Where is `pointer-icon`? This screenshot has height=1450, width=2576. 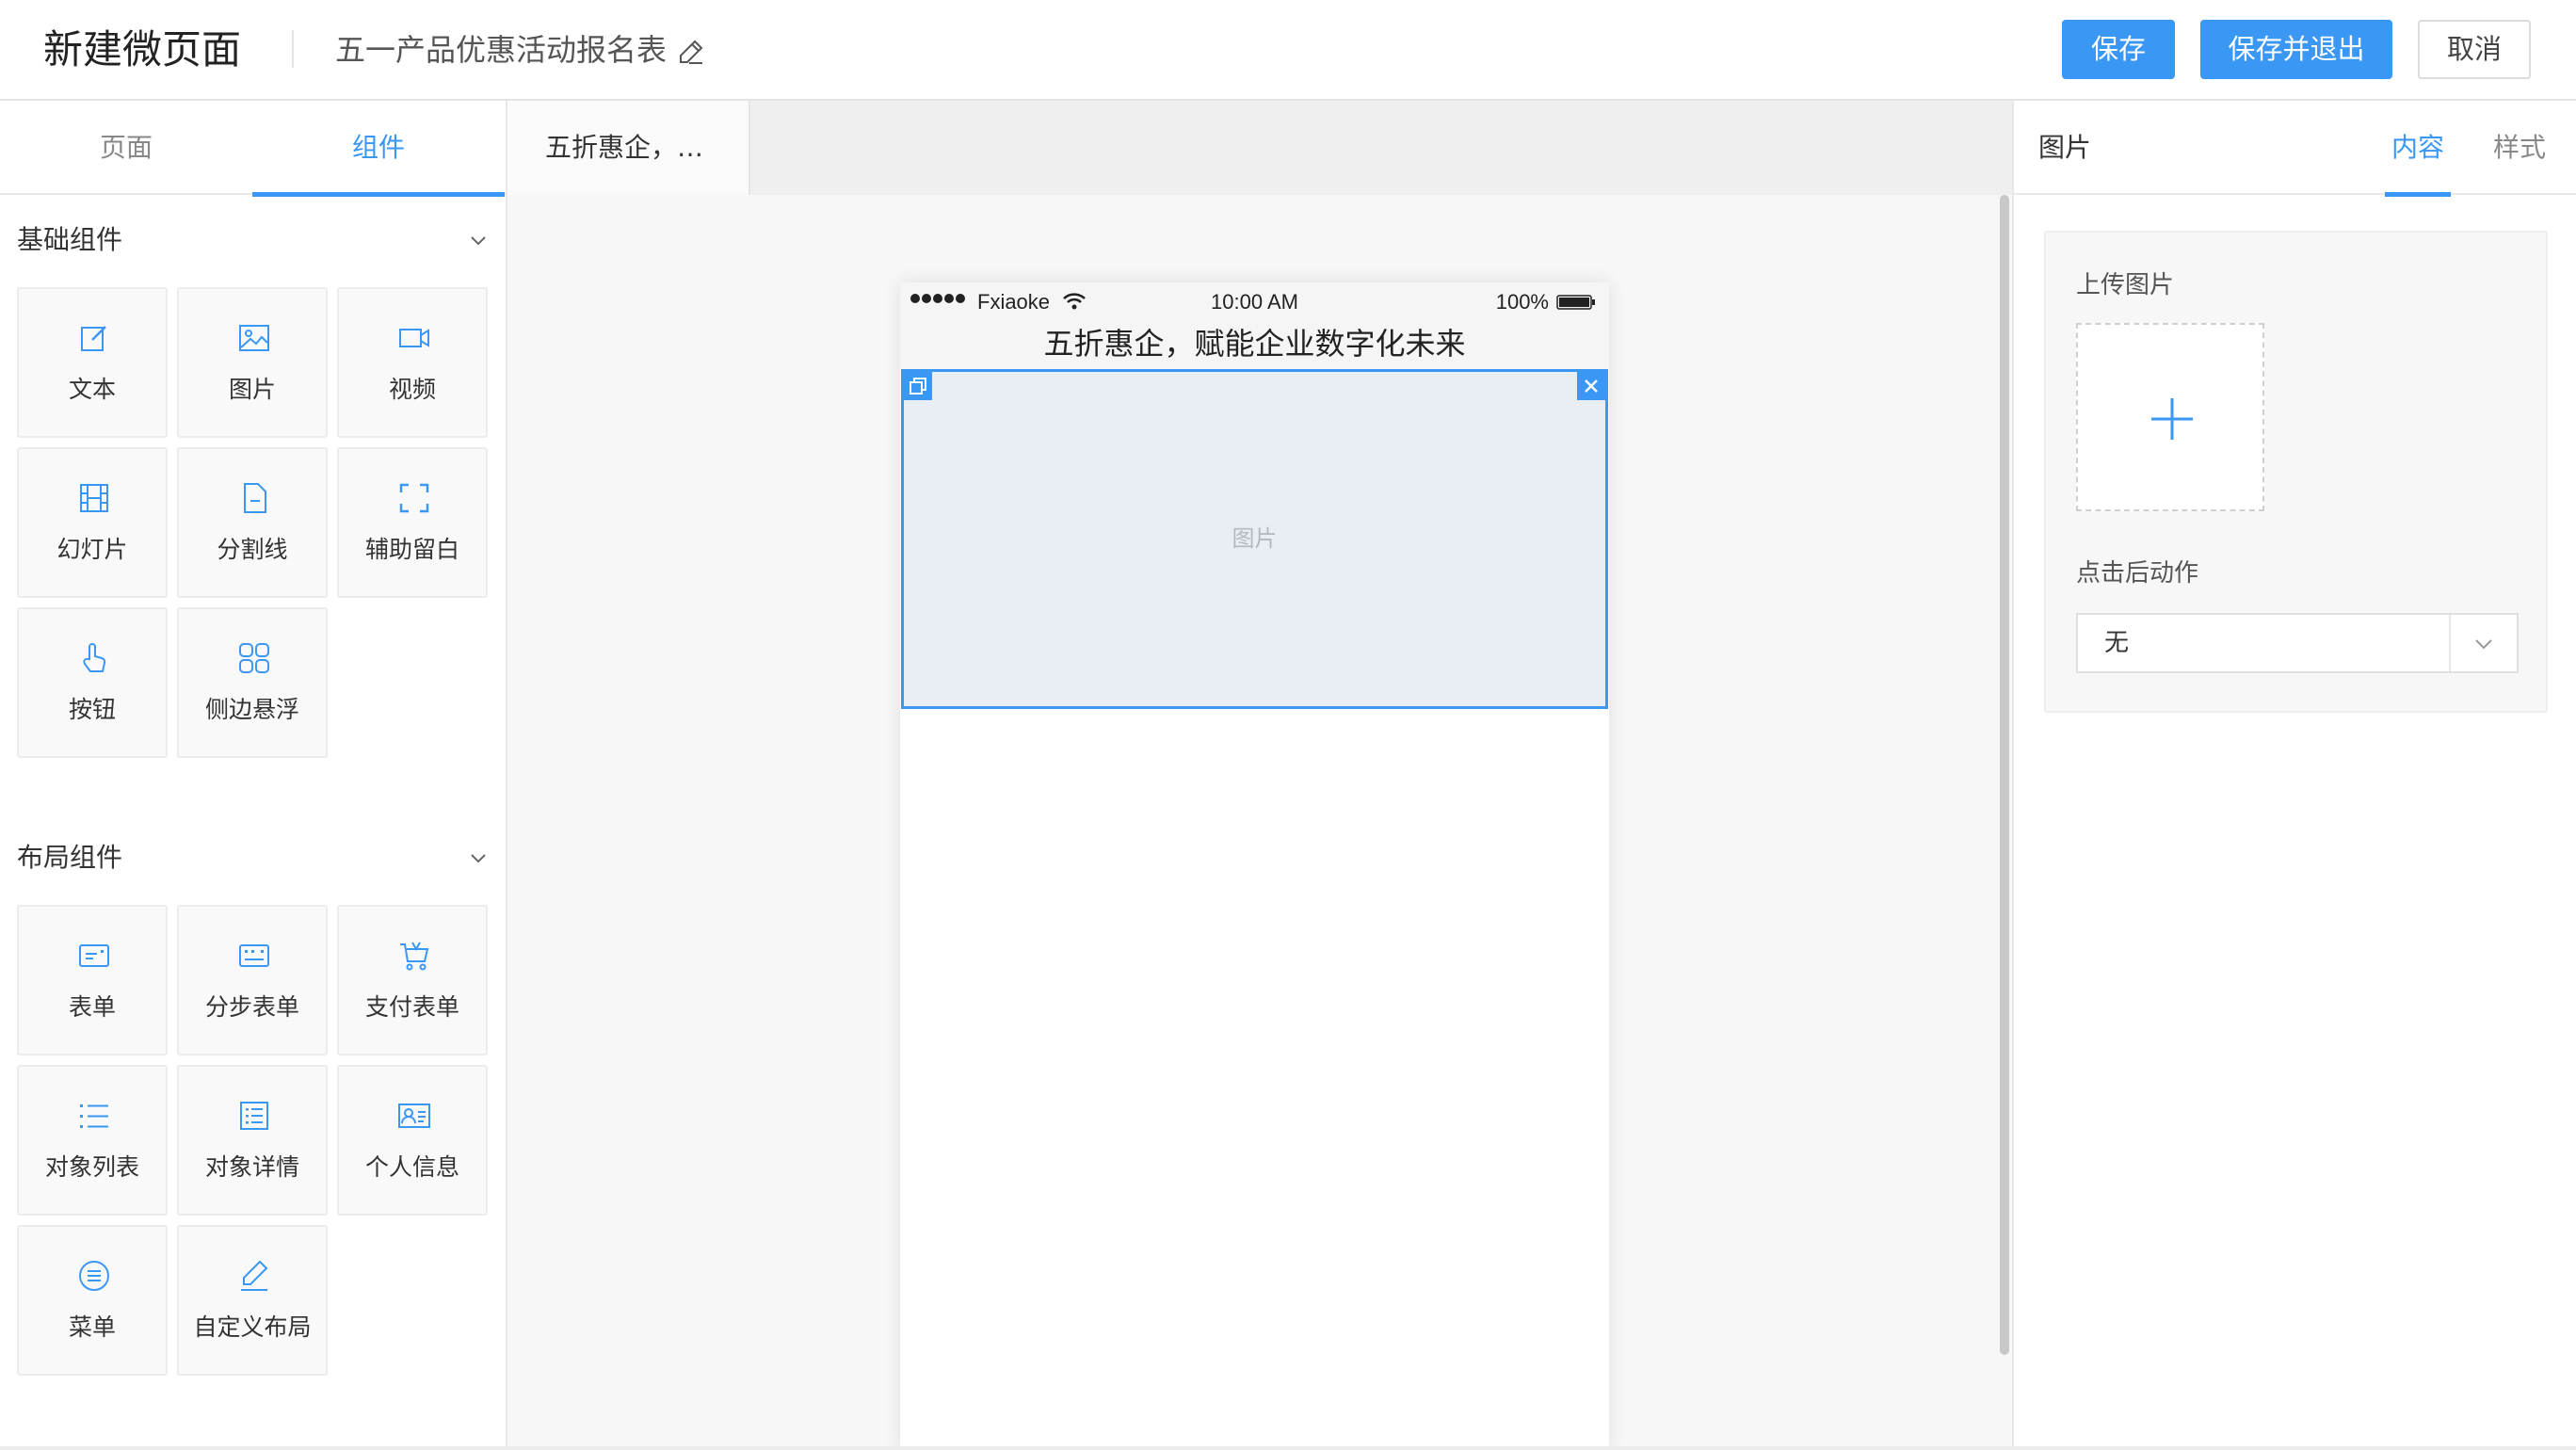 pointer-icon is located at coordinates (94, 657).